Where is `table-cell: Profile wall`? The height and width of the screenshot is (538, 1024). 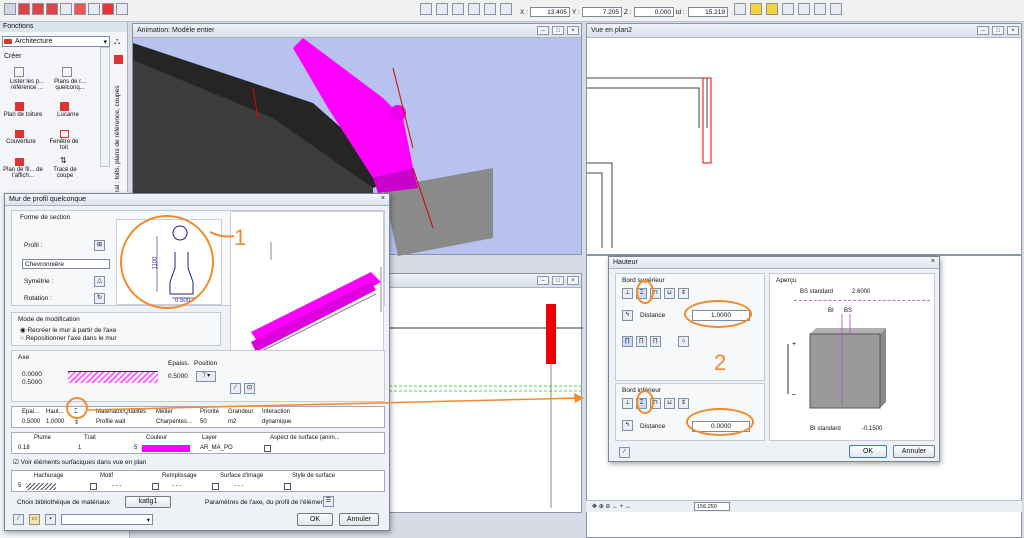 table-cell: Profile wall is located at coordinates (110, 422).